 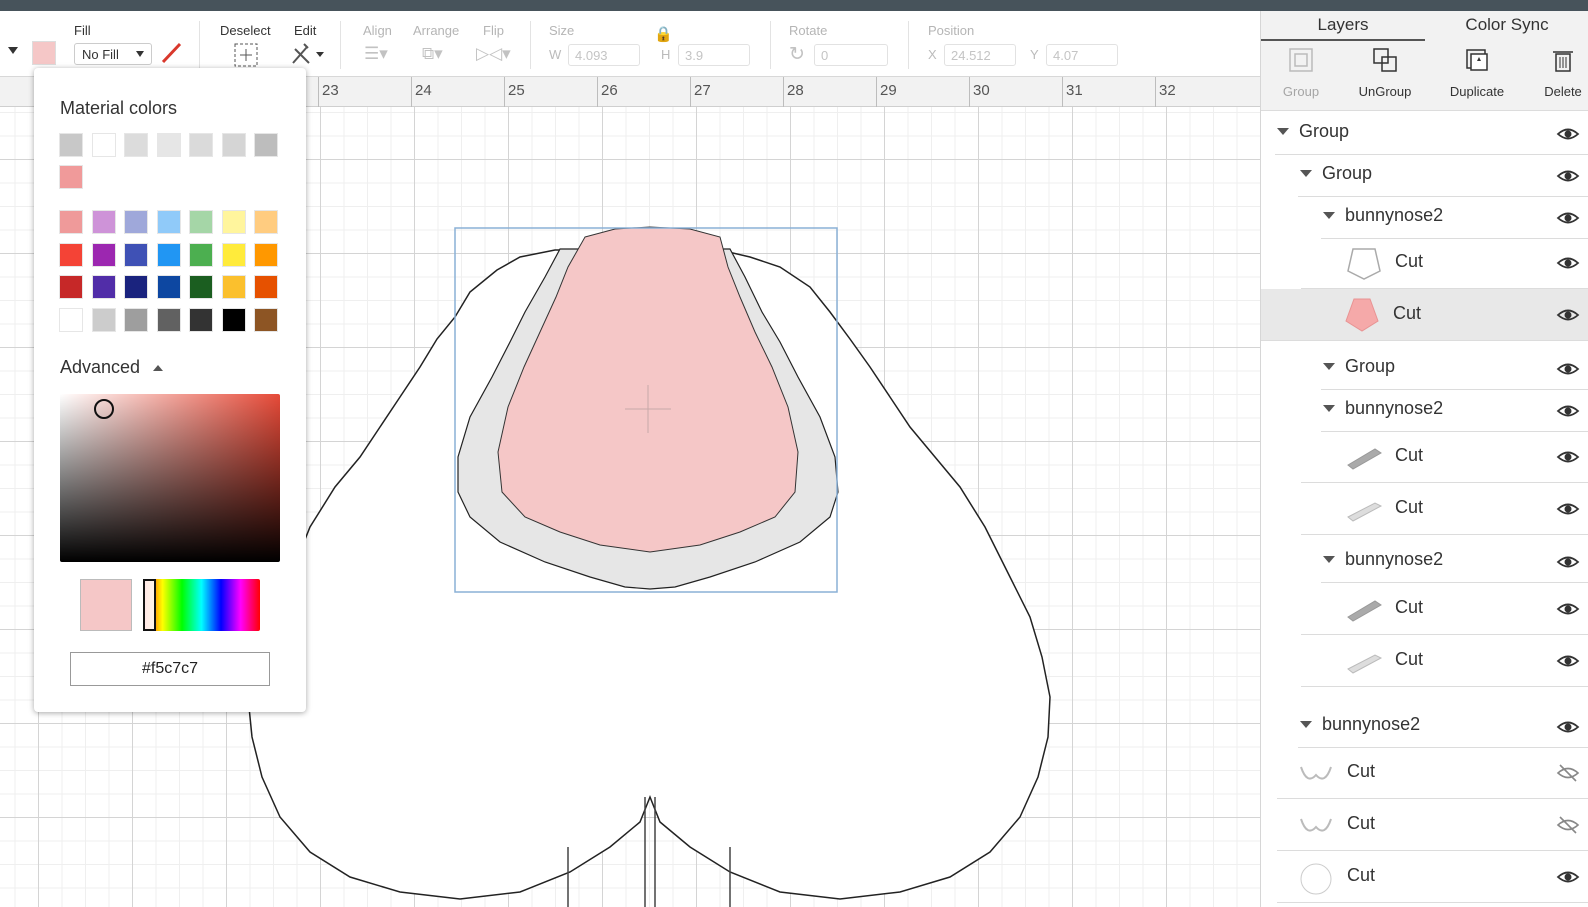 I want to click on hue-slider-handle, so click(x=149, y=605).